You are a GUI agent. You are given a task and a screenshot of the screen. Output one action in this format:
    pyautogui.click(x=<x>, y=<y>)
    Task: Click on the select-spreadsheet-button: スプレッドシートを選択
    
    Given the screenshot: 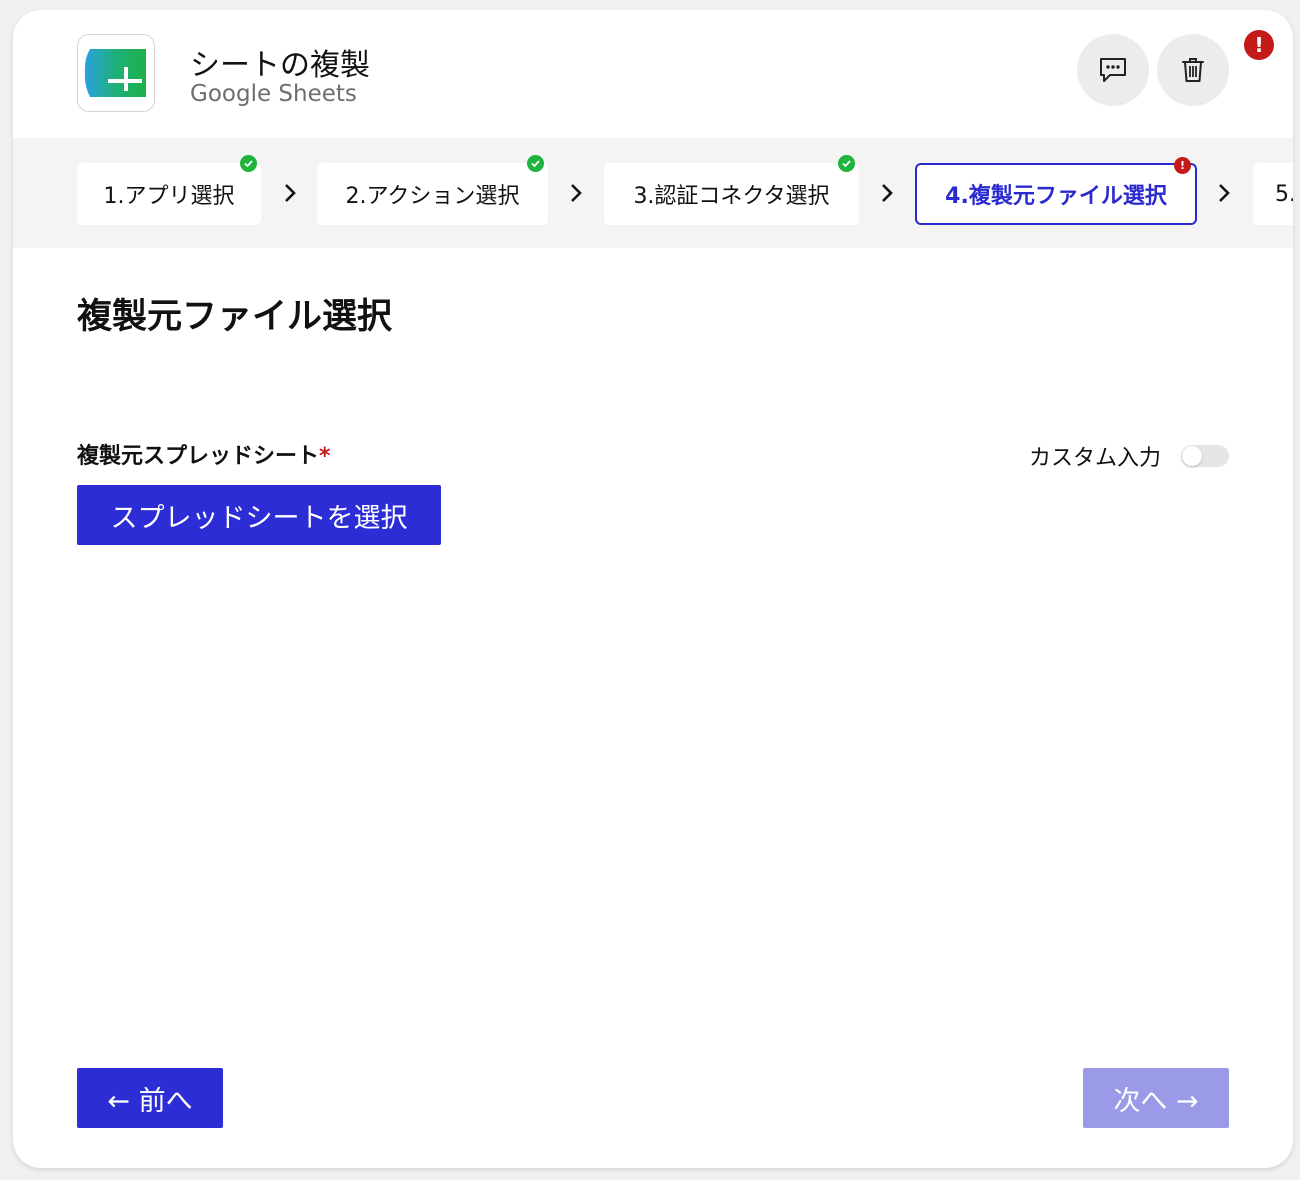 What is the action you would take?
    pyautogui.click(x=259, y=515)
    